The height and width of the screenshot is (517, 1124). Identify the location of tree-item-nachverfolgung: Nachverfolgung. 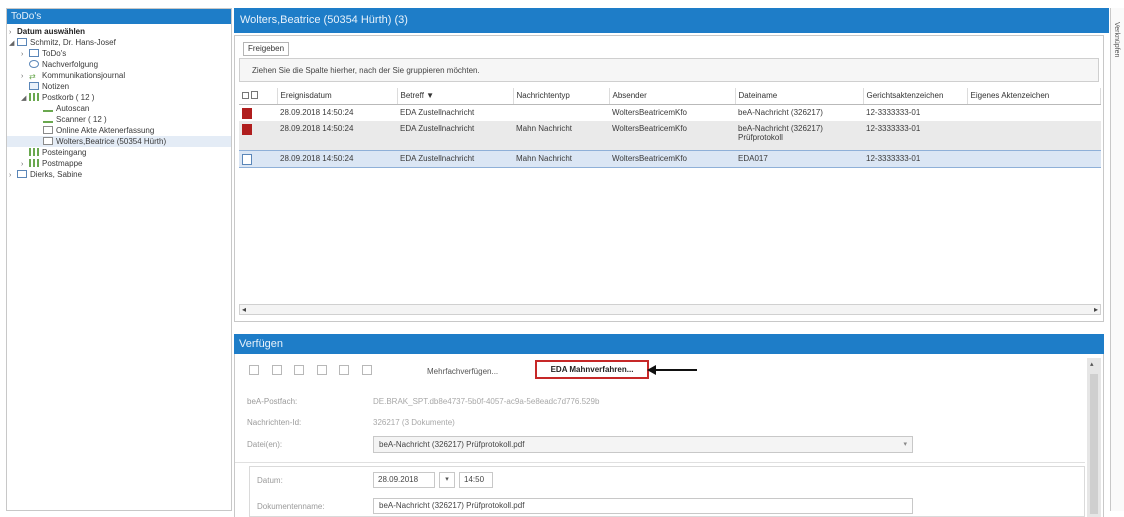
(119, 64).